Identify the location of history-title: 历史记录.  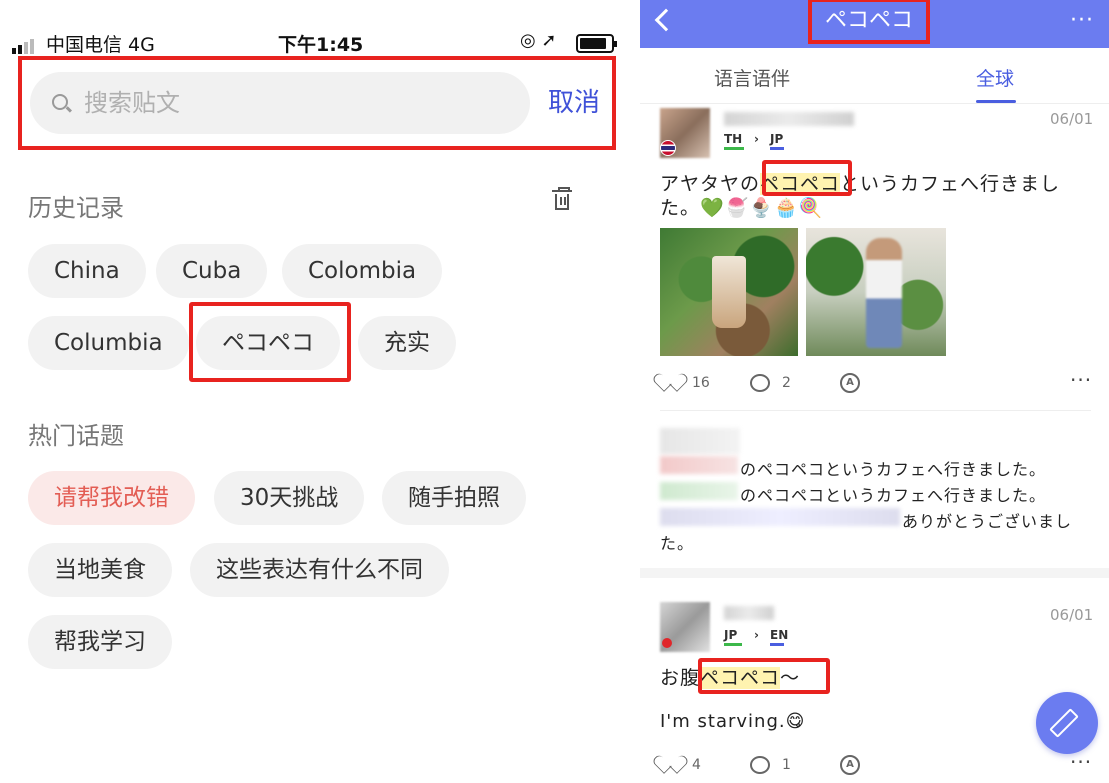
(76, 208).